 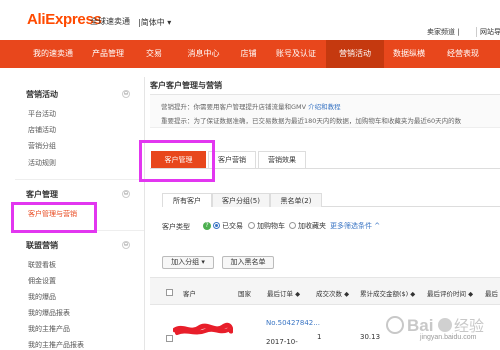 I want to click on subtab-blacklist: 黑名单(2), so click(x=296, y=200).